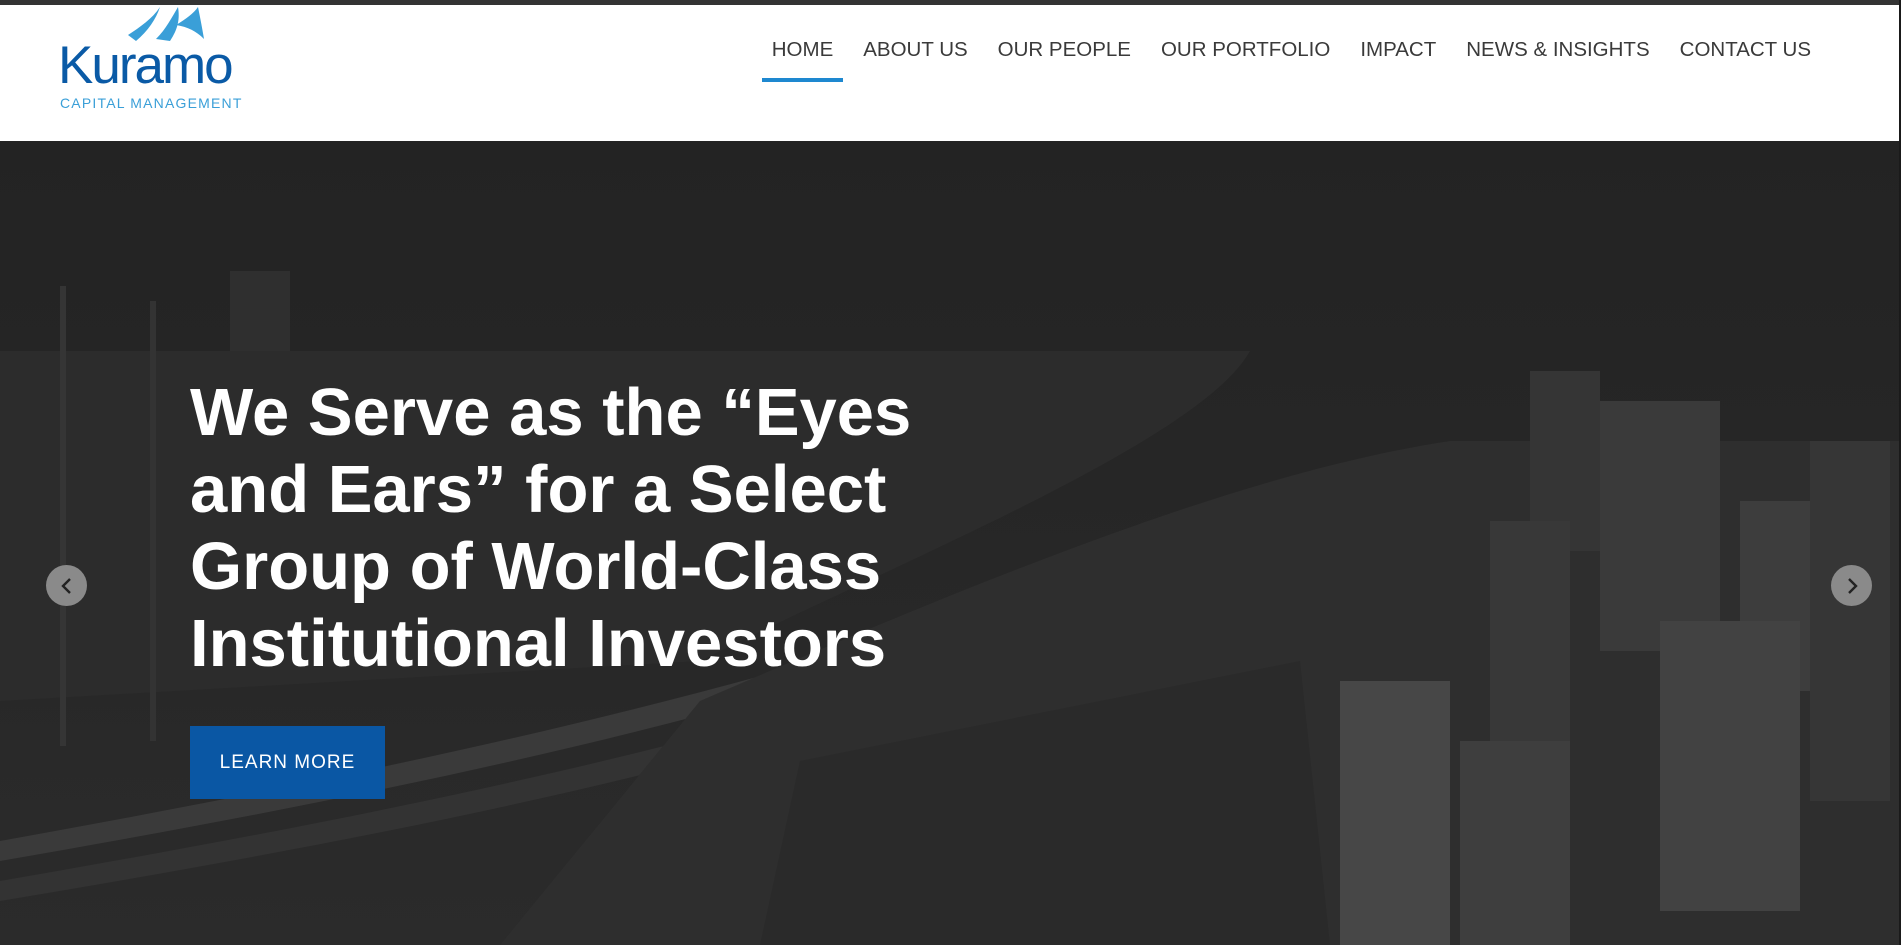 The width and height of the screenshot is (1901, 945). Describe the element at coordinates (151, 103) in the screenshot. I see `brand-tagline: CAPITAL MANAGEMENT` at that location.